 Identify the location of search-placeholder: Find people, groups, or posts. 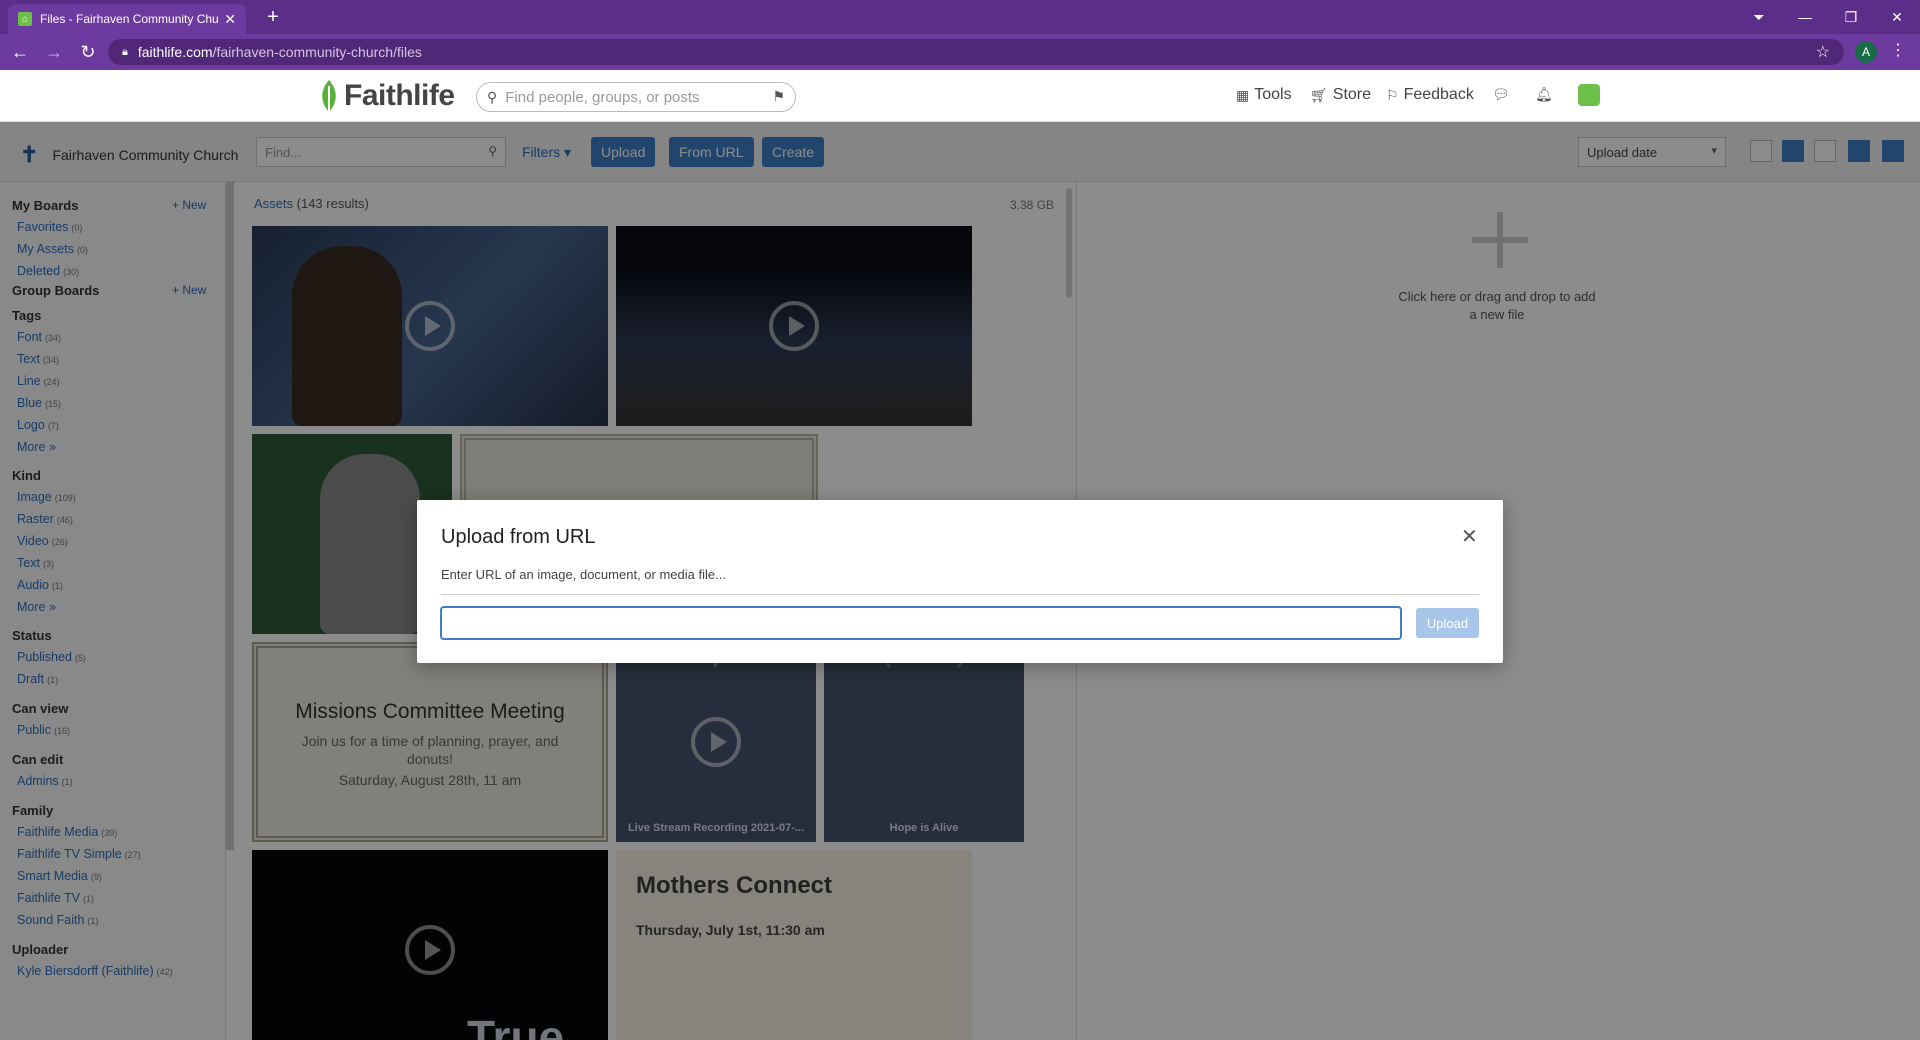
(602, 97).